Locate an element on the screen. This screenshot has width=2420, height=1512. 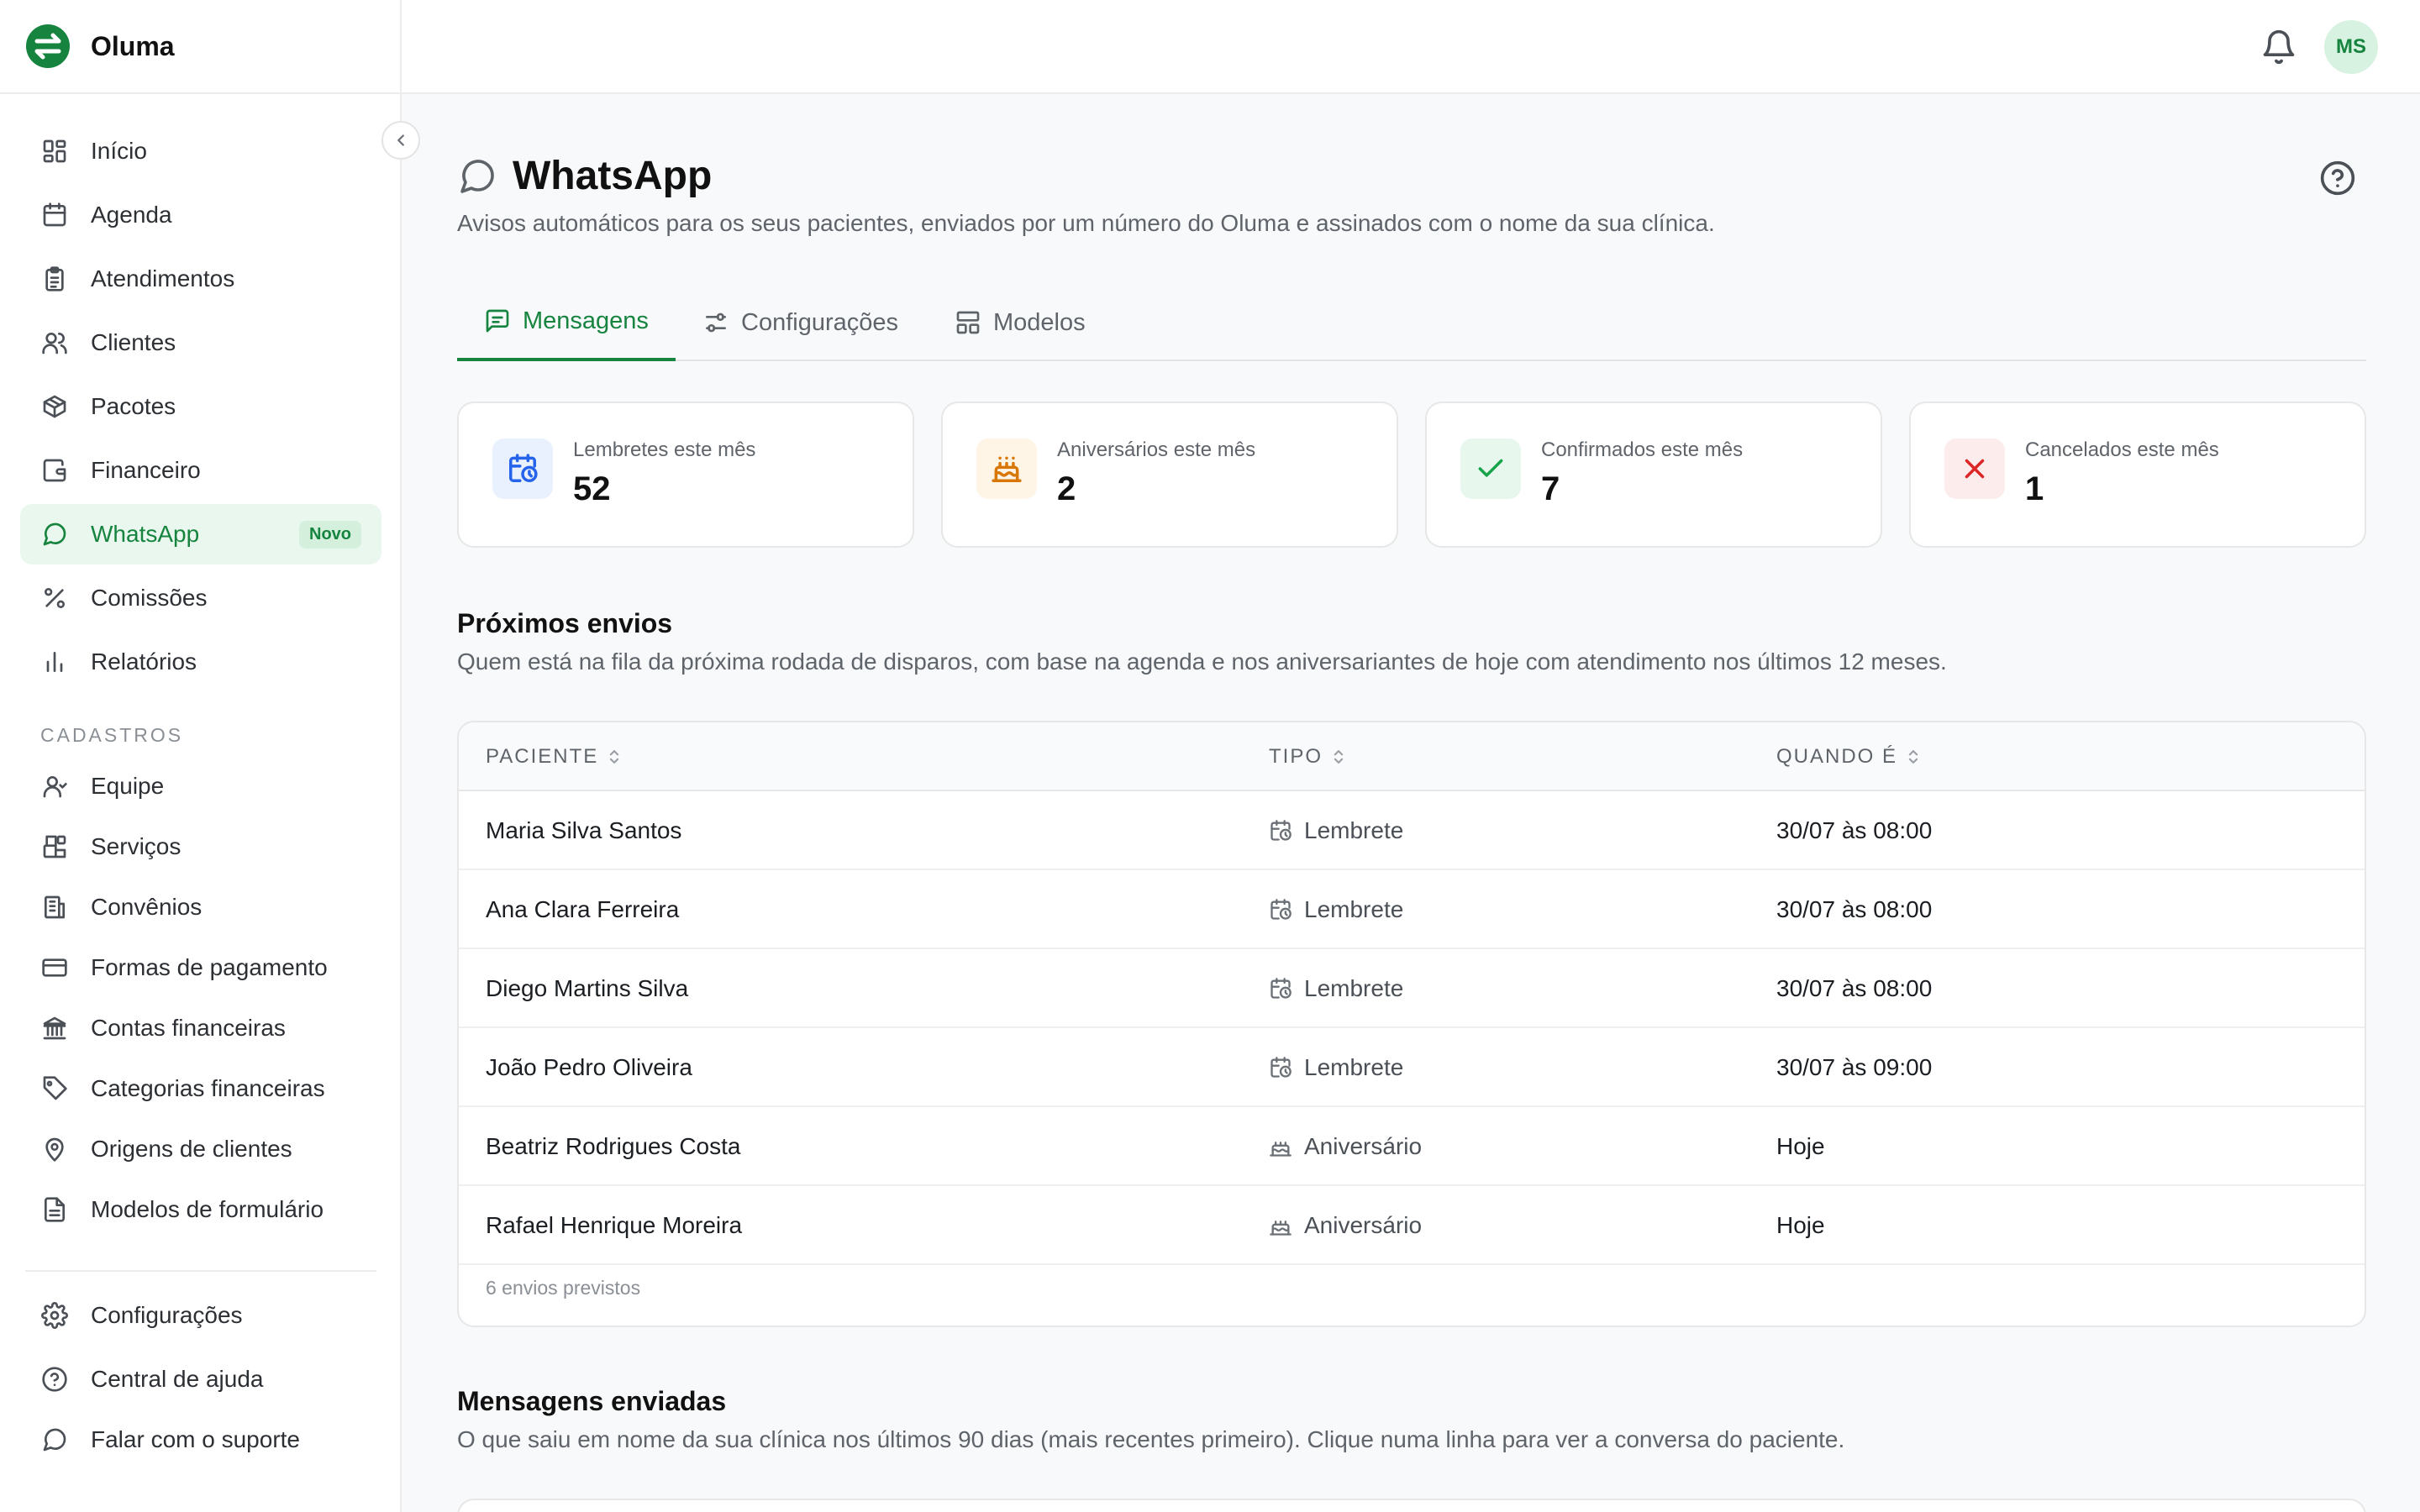
sidebar-item-label: Modelos de formulário is located at coordinates (207, 1209).